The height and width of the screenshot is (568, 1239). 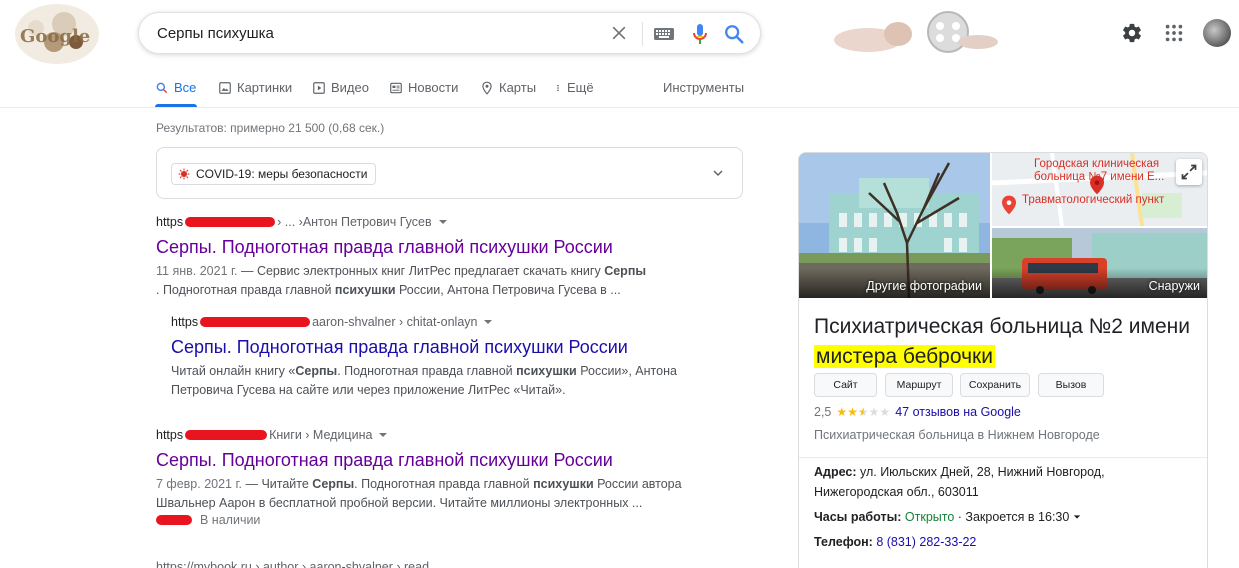 I want to click on website-button: Сайт, so click(x=845, y=385).